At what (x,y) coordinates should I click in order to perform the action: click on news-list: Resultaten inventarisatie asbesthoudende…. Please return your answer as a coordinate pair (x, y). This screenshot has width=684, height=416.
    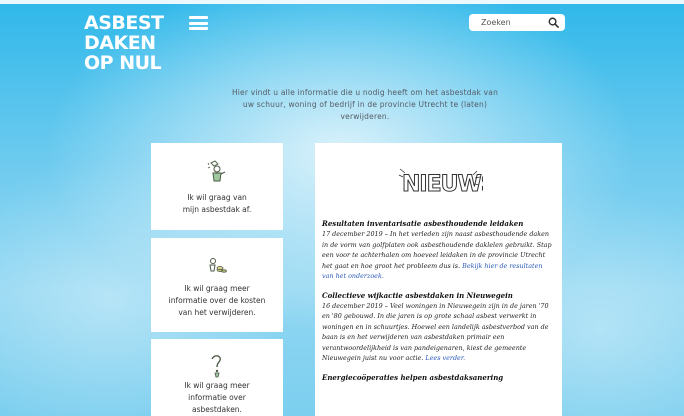
    Looking at the image, I should click on (439, 300).